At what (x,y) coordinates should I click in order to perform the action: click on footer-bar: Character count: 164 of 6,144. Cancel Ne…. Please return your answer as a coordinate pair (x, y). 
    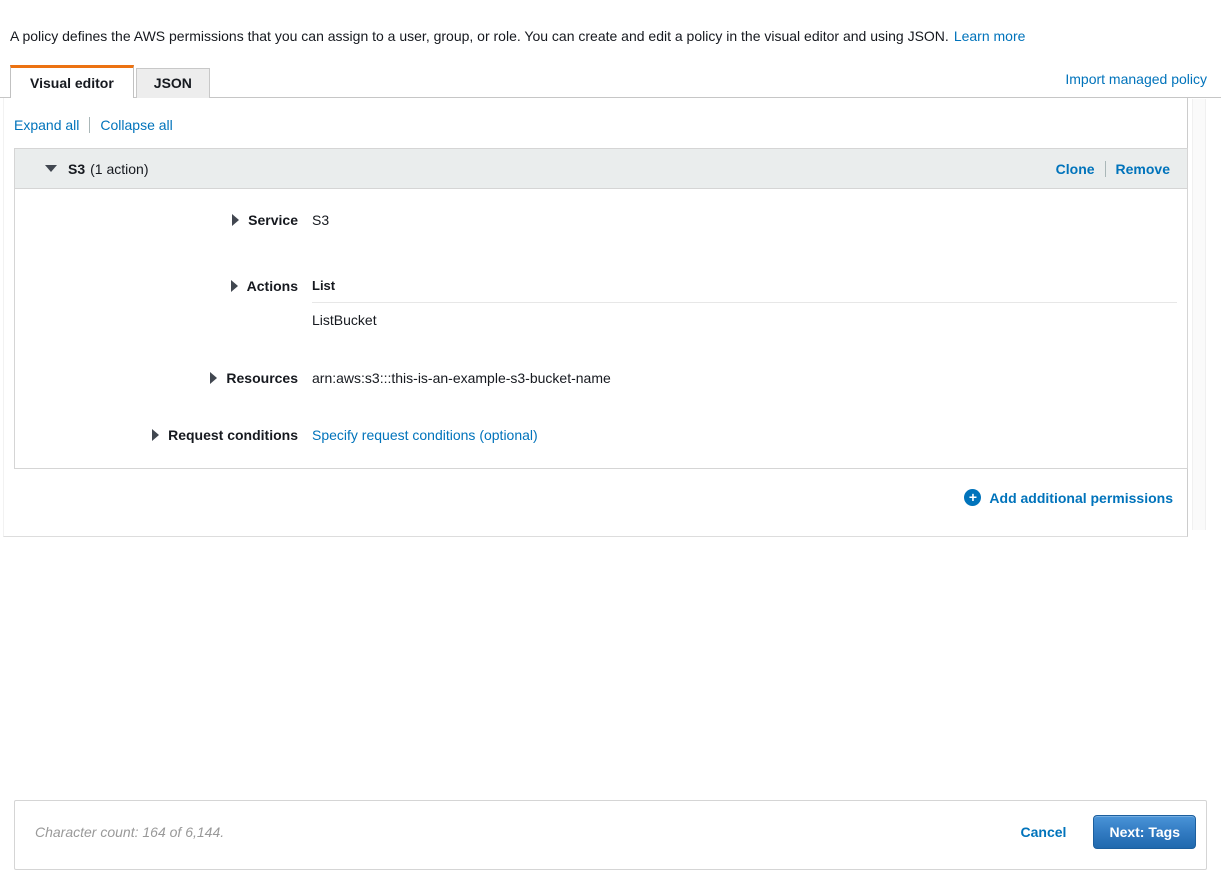
    Looking at the image, I should click on (610, 835).